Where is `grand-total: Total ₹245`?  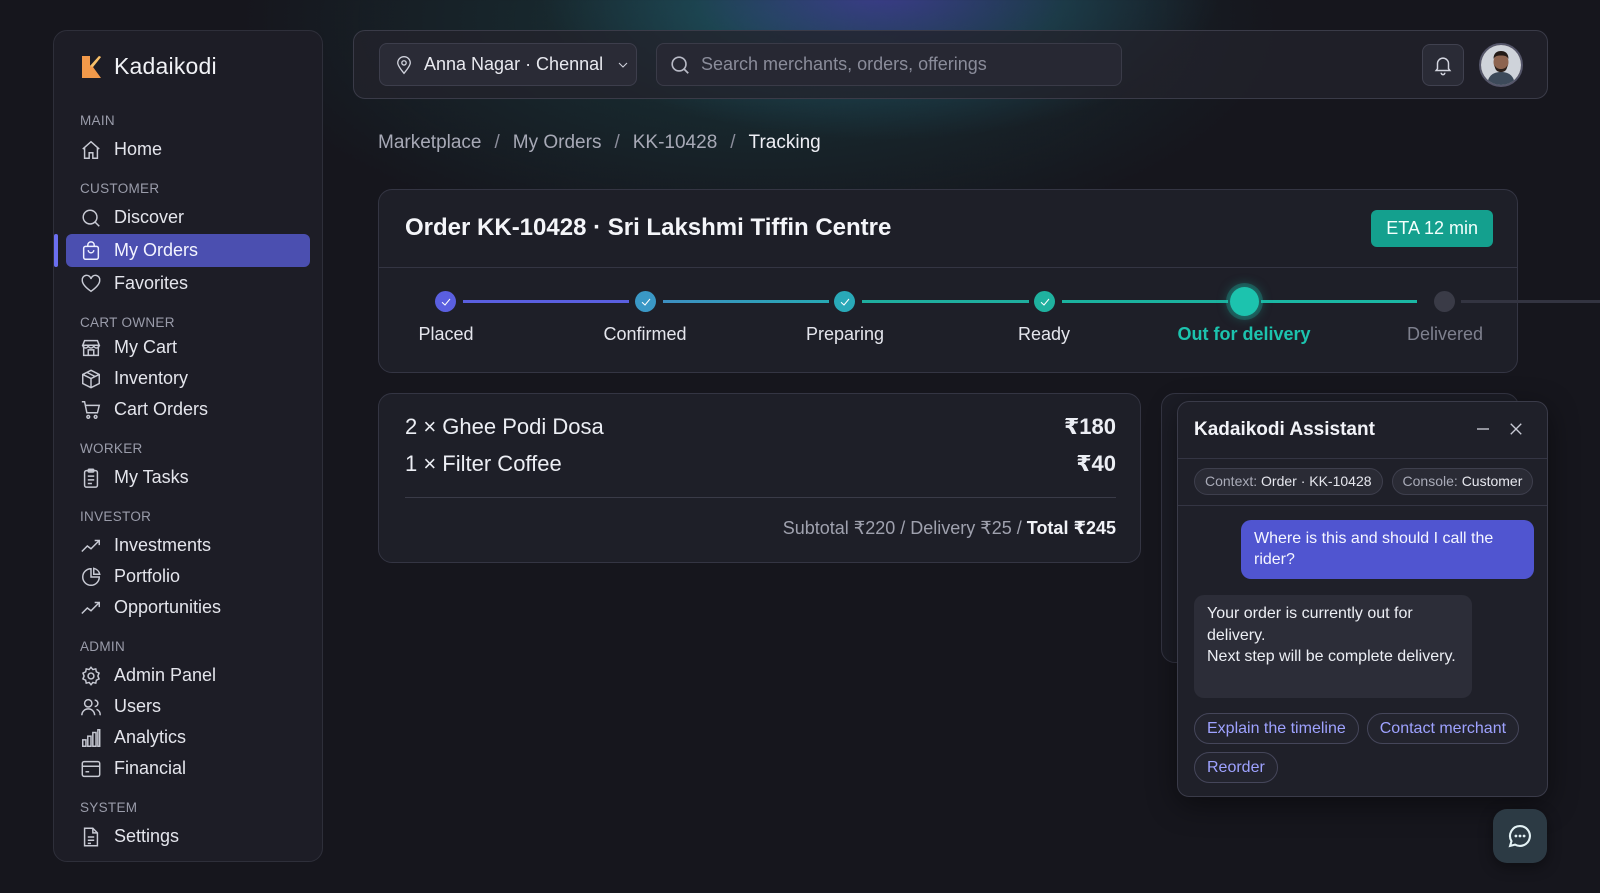 grand-total: Total ₹245 is located at coordinates (1071, 528).